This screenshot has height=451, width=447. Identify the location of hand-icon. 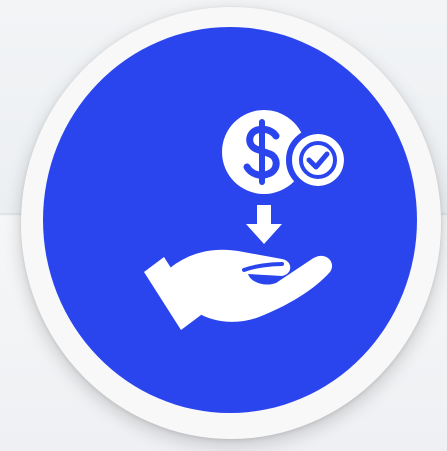
(238, 289).